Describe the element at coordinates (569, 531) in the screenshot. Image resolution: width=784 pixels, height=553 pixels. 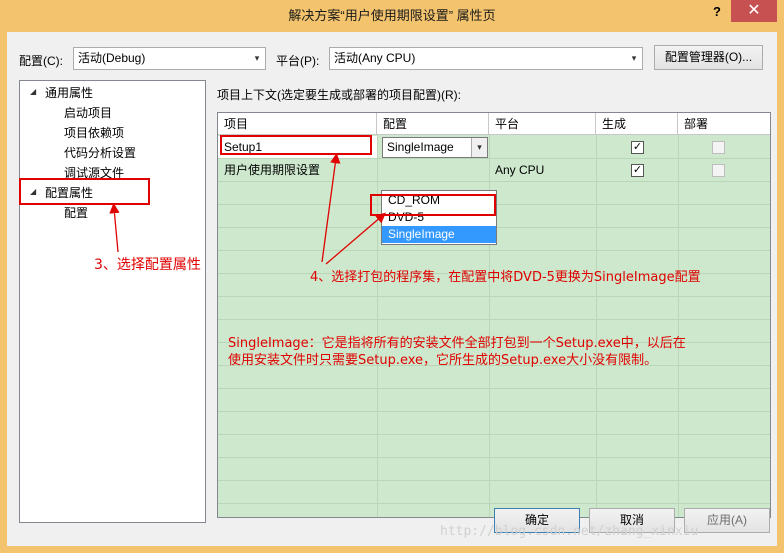
I see `watermark-text: http://blog.csdn.net/zhang_xinxiu` at that location.